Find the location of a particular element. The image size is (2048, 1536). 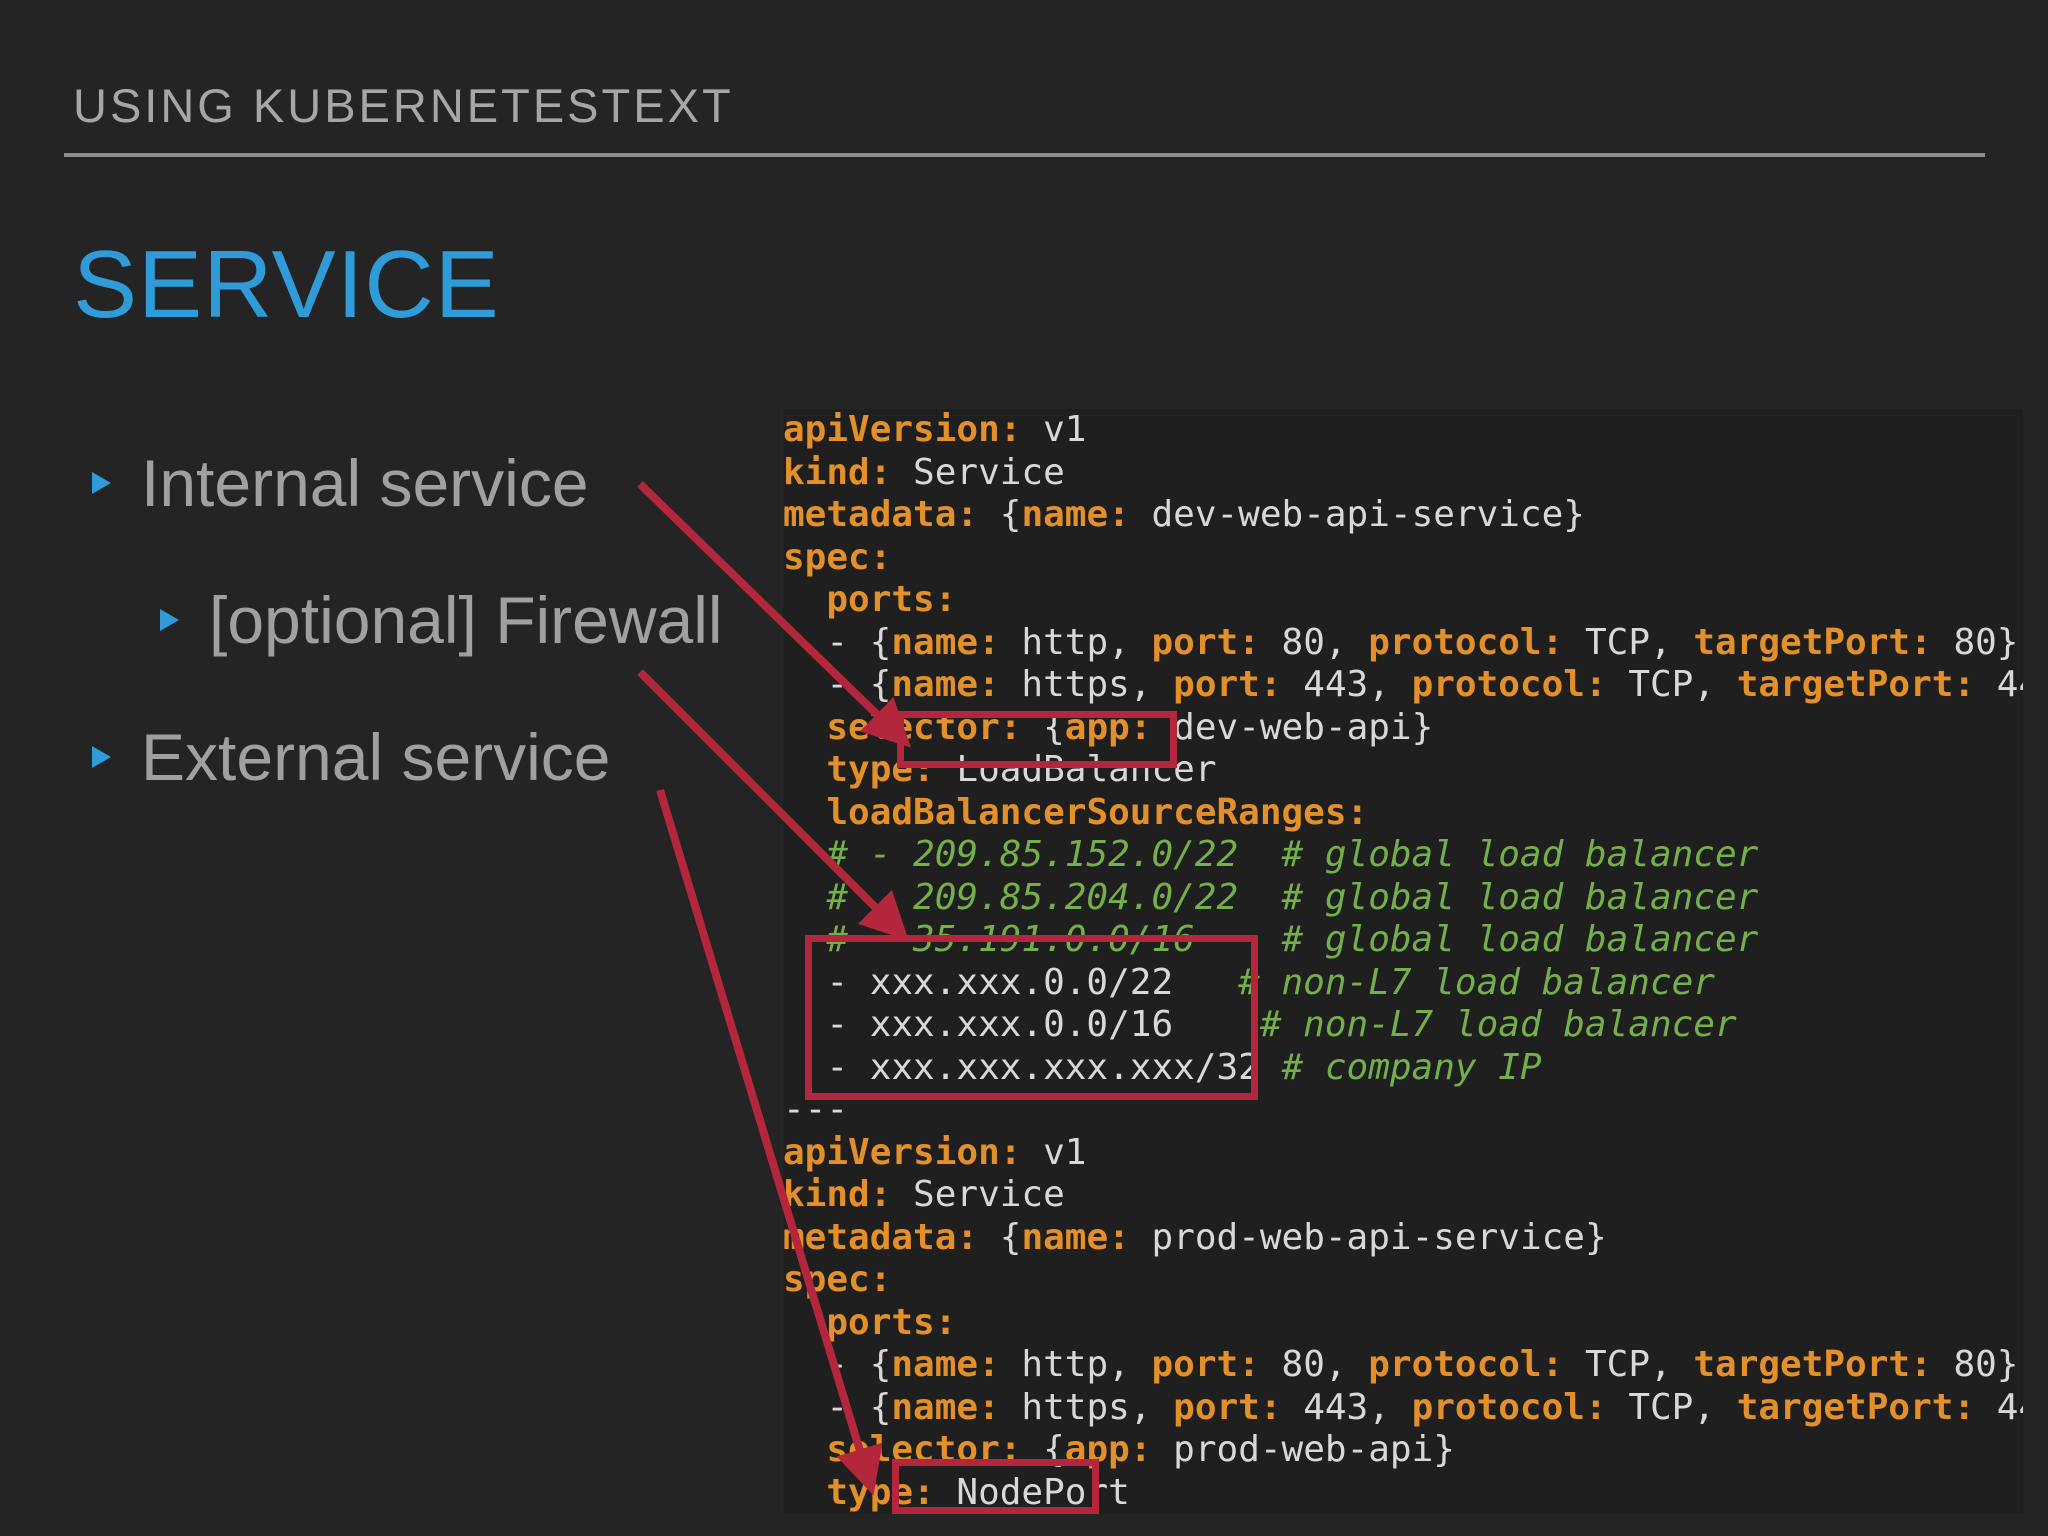

arrow-internal-to-selector is located at coordinates (774, 614).